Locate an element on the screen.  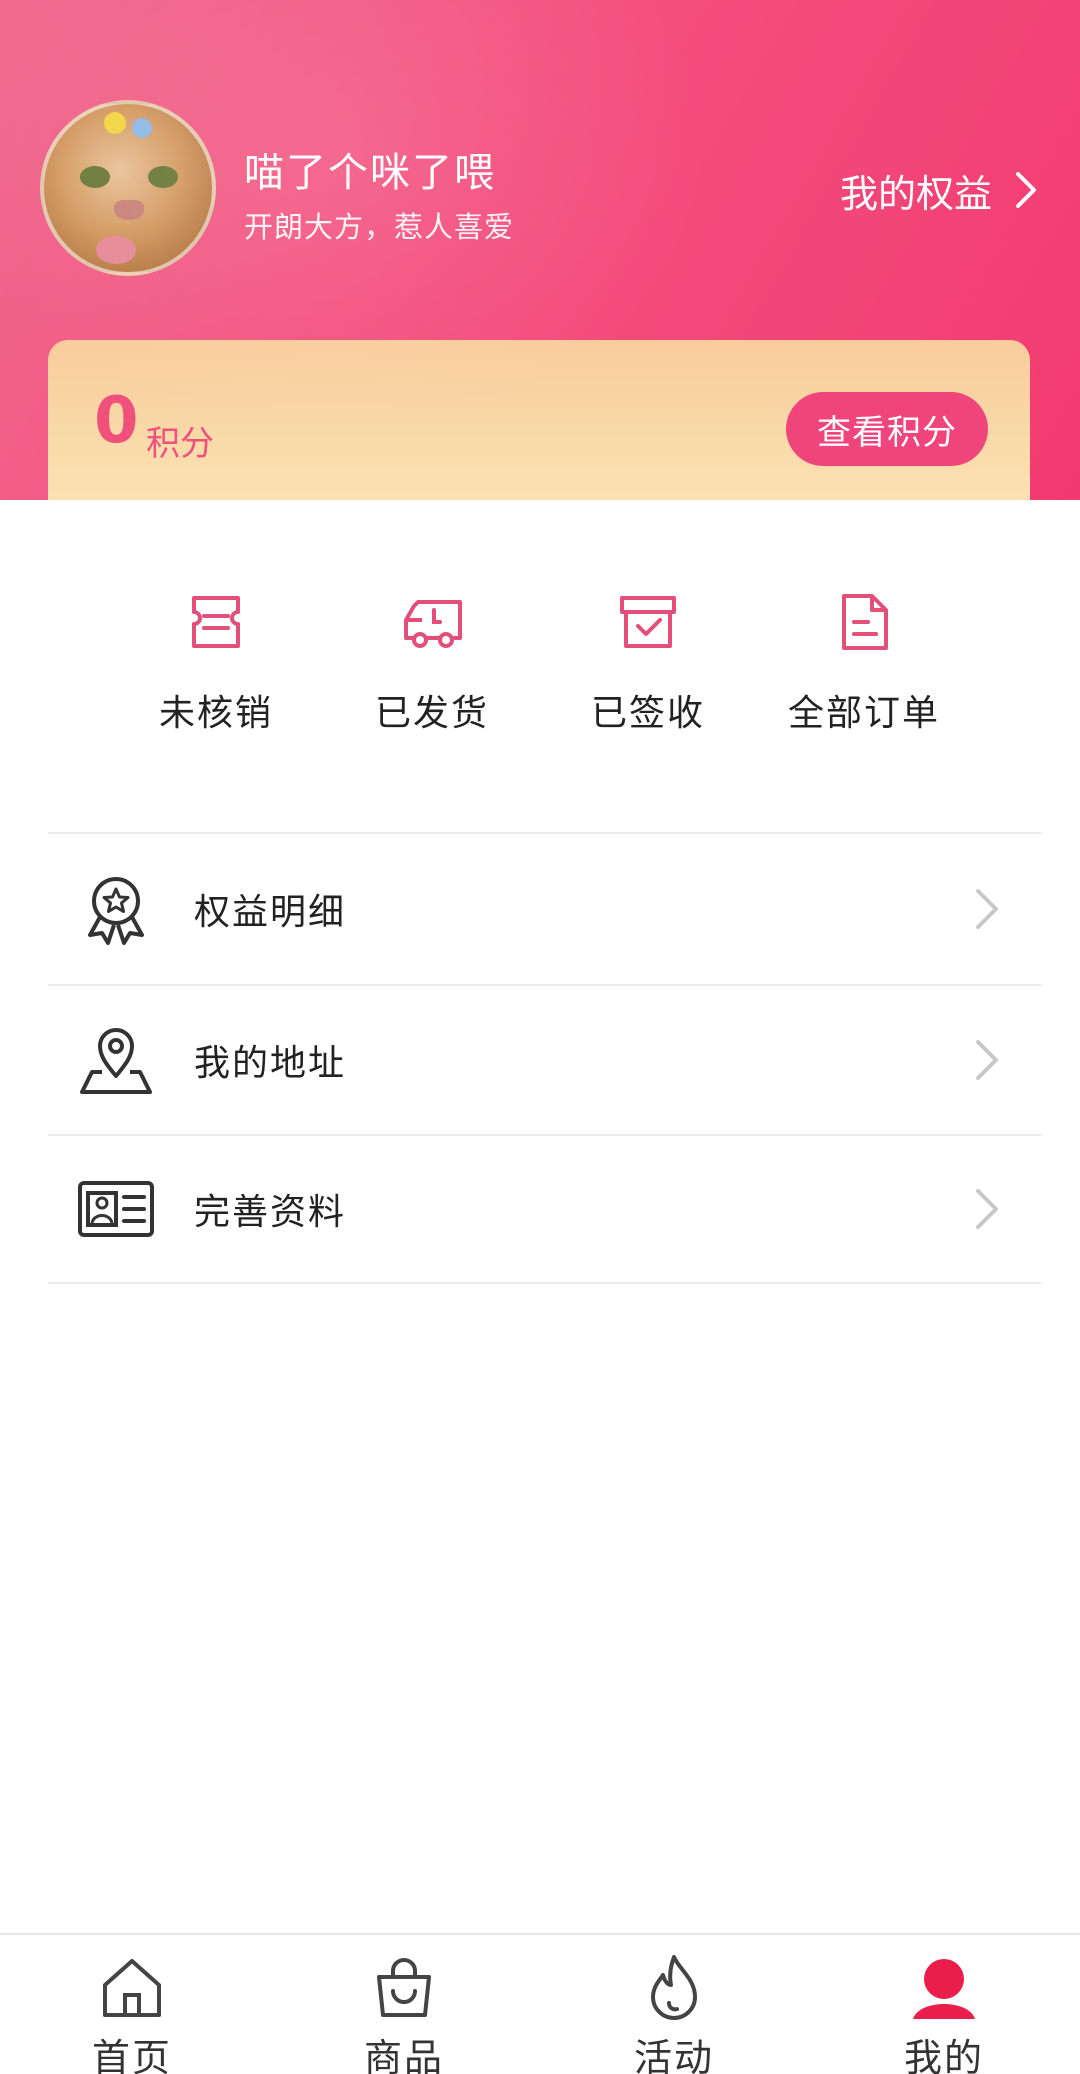
shopping-bag-icon is located at coordinates (404, 1987).